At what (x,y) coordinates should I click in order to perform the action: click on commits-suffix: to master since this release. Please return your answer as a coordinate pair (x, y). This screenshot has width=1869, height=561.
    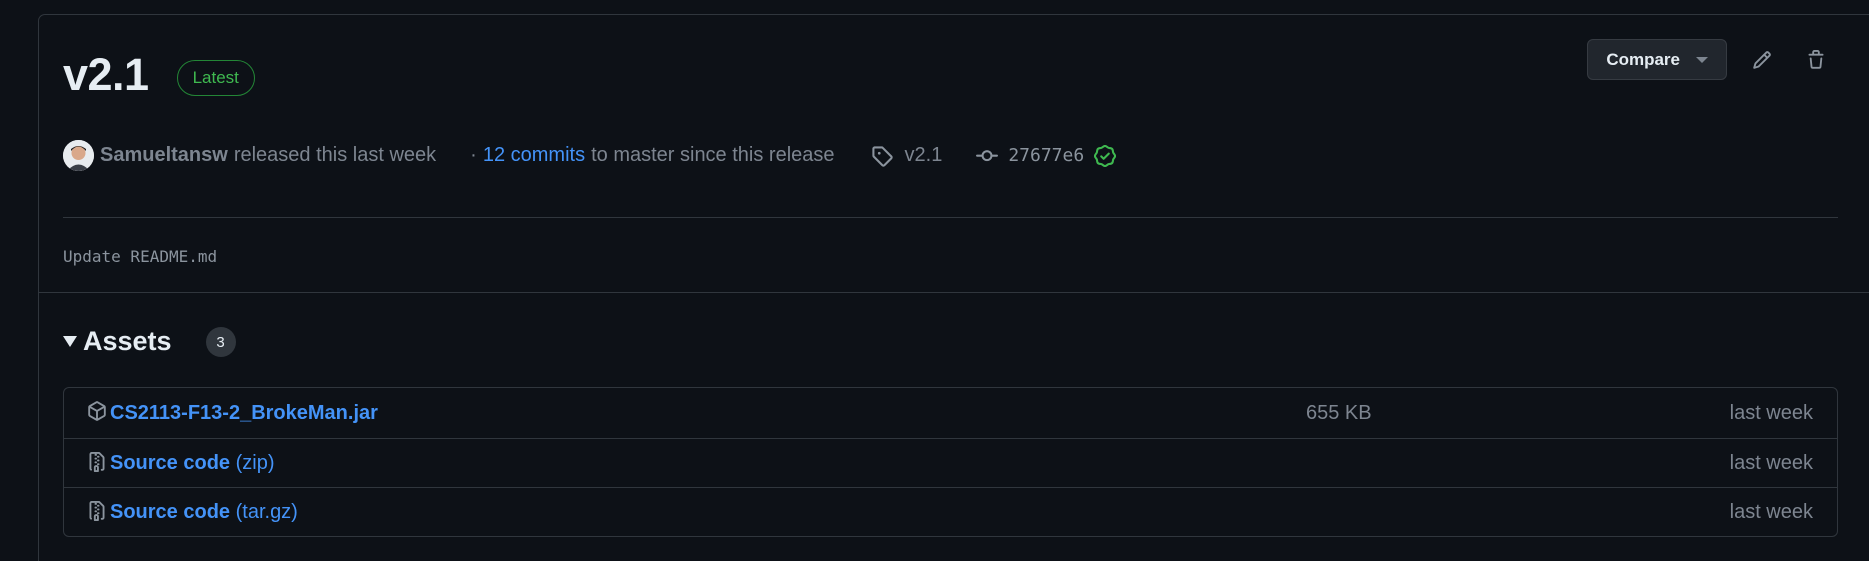
    Looking at the image, I should click on (713, 155).